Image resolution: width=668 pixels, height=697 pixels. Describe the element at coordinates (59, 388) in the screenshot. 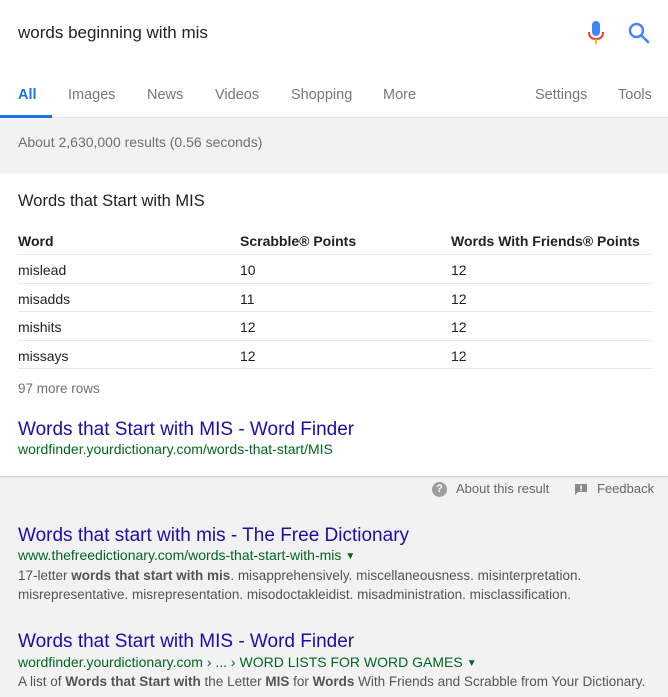

I see `more-rows-link: 97 more rows` at that location.